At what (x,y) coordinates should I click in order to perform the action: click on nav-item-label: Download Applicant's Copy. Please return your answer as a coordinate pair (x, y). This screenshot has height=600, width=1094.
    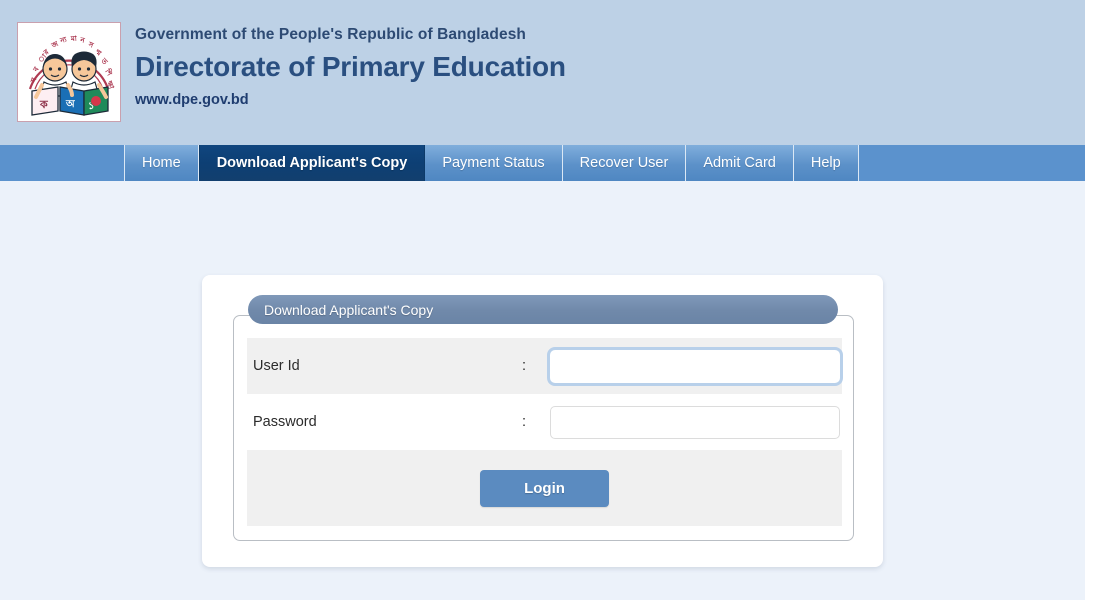
    Looking at the image, I should click on (312, 162).